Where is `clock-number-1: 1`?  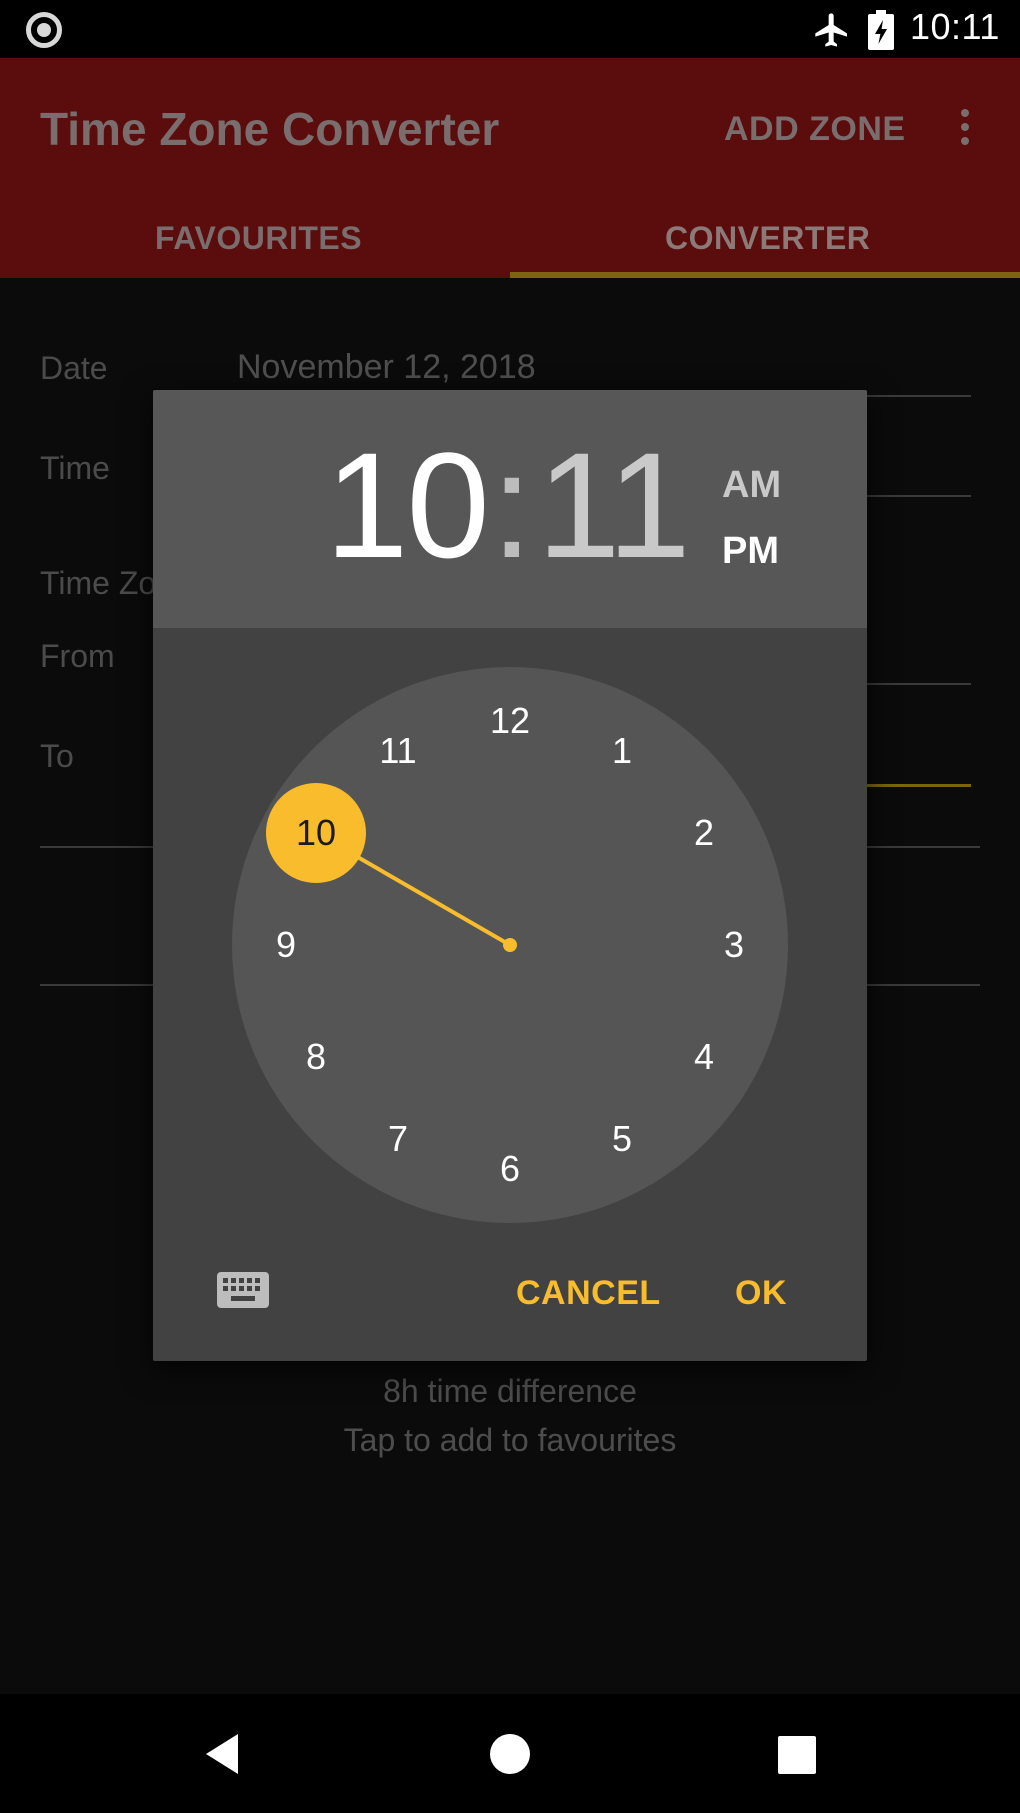
clock-number-1: 1 is located at coordinates (622, 750).